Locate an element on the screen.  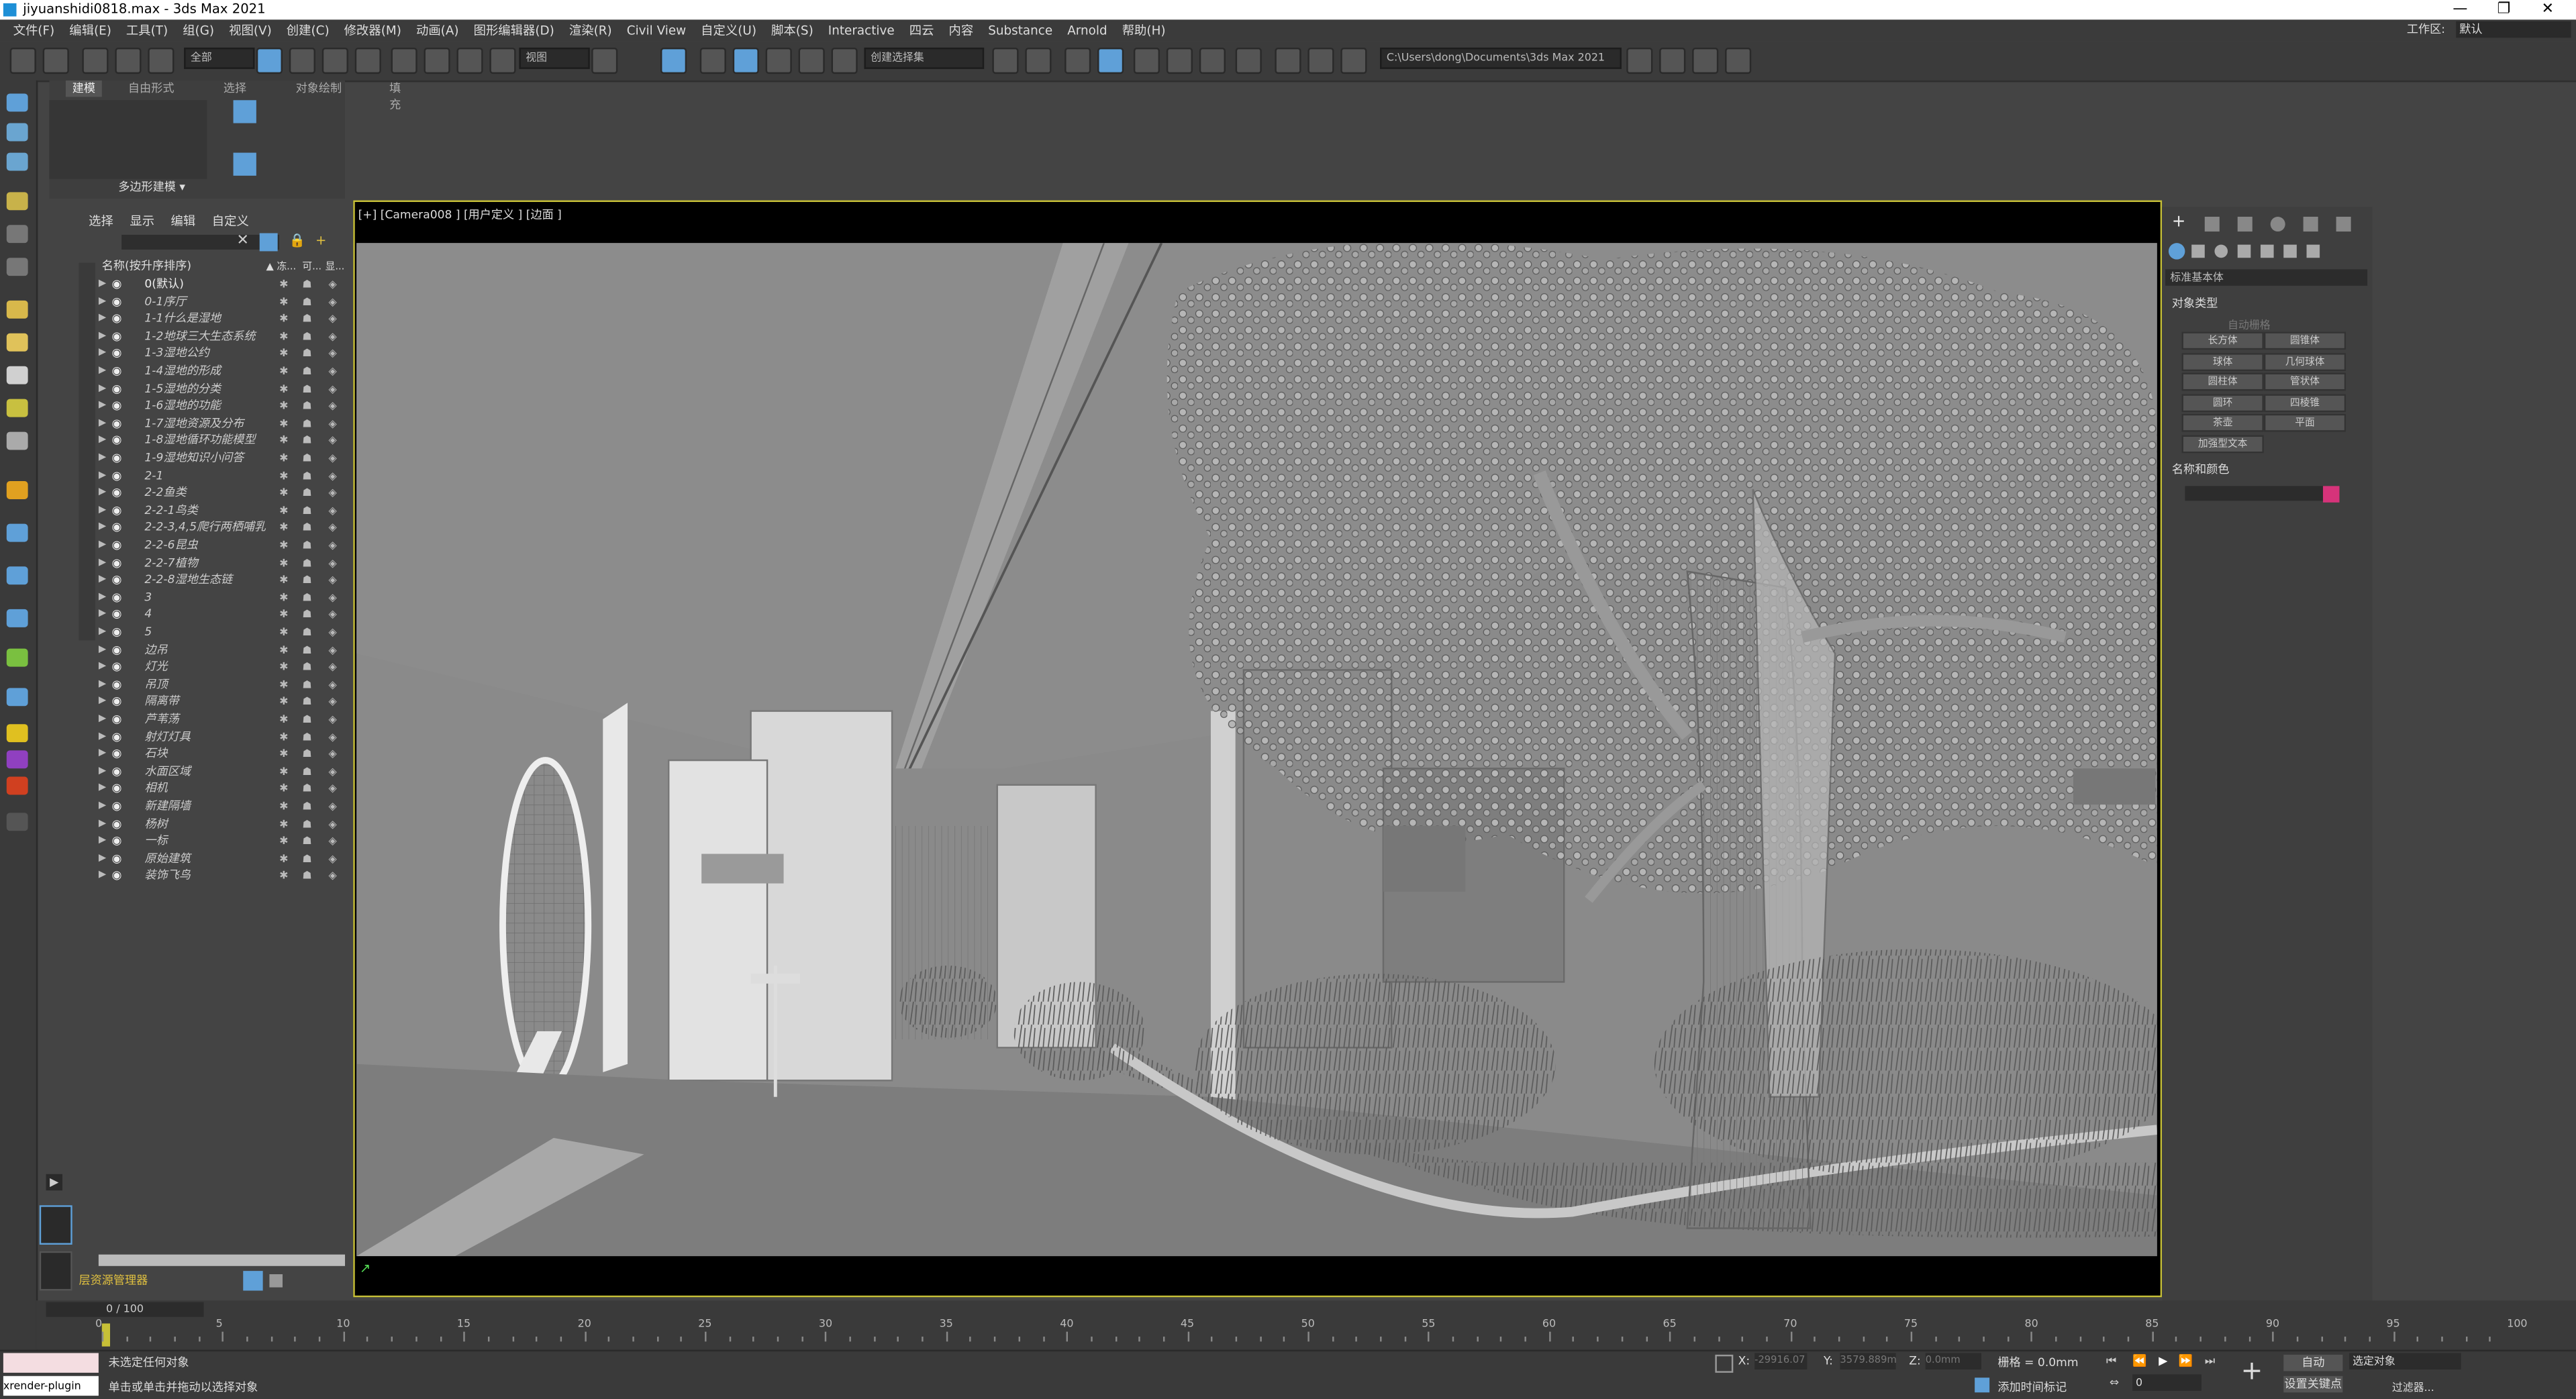
layer-row: ▶ ◉ 0(默认) ✱ ☗ ◈ is located at coordinates (223, 284).